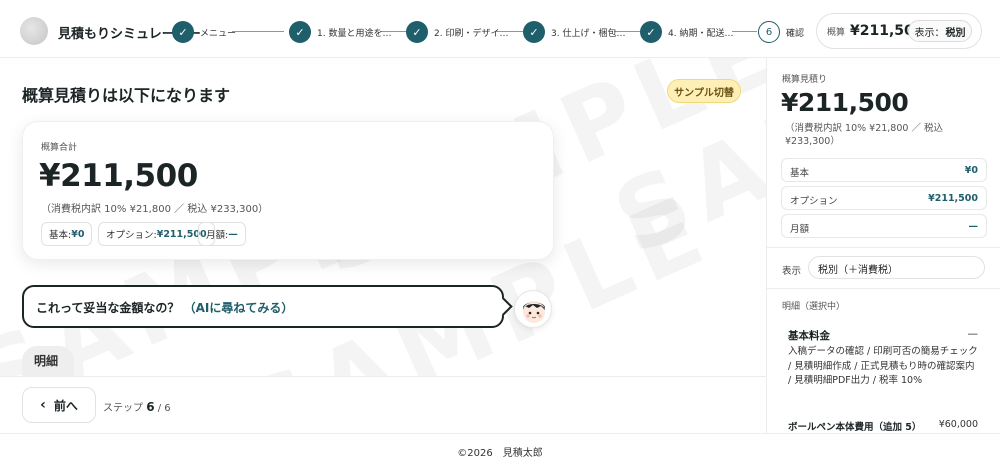 This screenshot has width=1000, height=462. Describe the element at coordinates (864, 135) in the screenshot. I see `sidebar-tax-note: （消費税内訳 10% ¥21,800 ／ 税込 ¥233,300）` at that location.